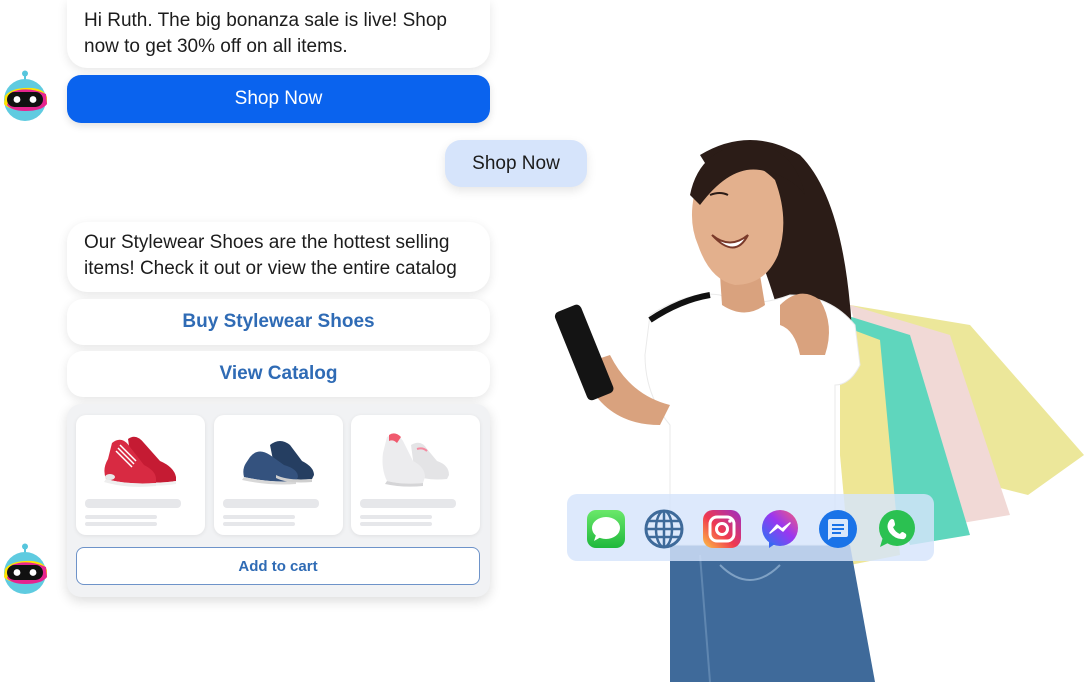  I want to click on messenger-icon, so click(780, 529).